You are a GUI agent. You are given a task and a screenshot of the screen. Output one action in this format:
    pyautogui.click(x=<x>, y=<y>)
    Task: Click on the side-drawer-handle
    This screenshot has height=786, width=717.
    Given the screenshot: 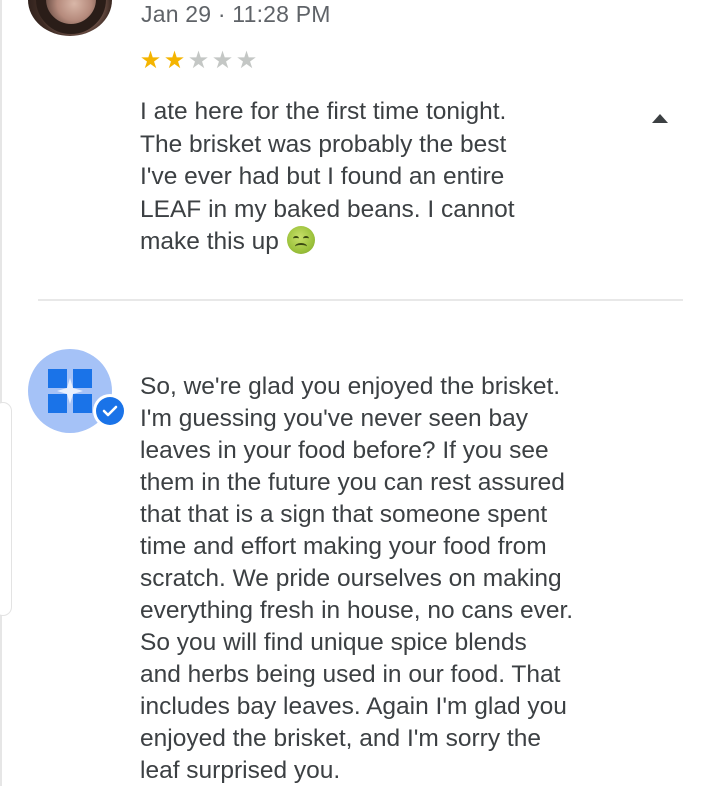 What is the action you would take?
    pyautogui.click(x=6, y=509)
    